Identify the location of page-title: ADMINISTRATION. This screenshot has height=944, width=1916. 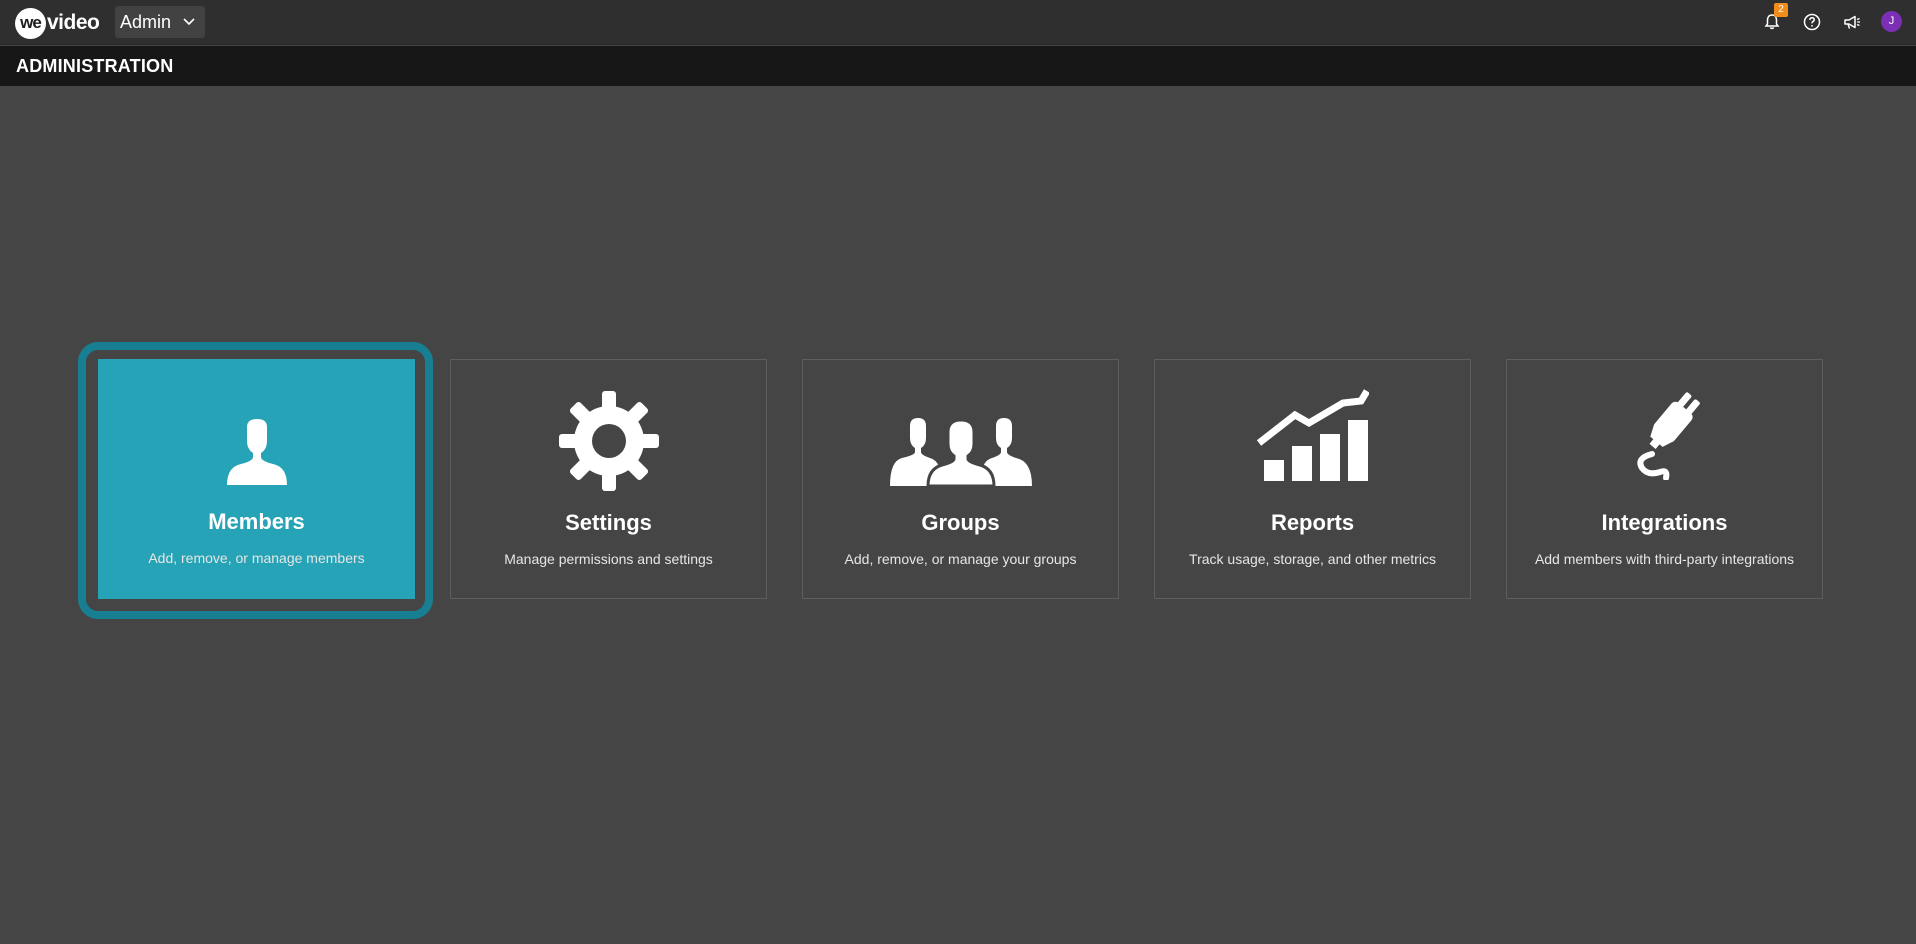
(95, 66).